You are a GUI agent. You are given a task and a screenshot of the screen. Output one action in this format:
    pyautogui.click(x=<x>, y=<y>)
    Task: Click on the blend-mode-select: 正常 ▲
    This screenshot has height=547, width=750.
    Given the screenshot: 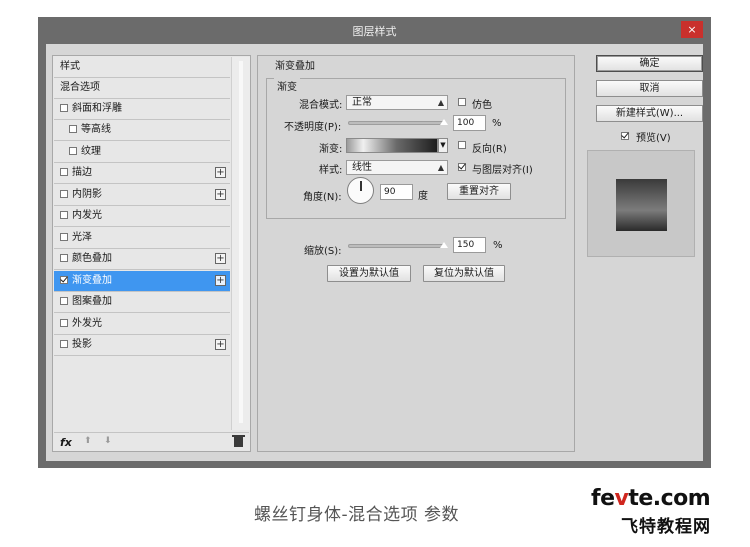 What is the action you would take?
    pyautogui.click(x=397, y=102)
    